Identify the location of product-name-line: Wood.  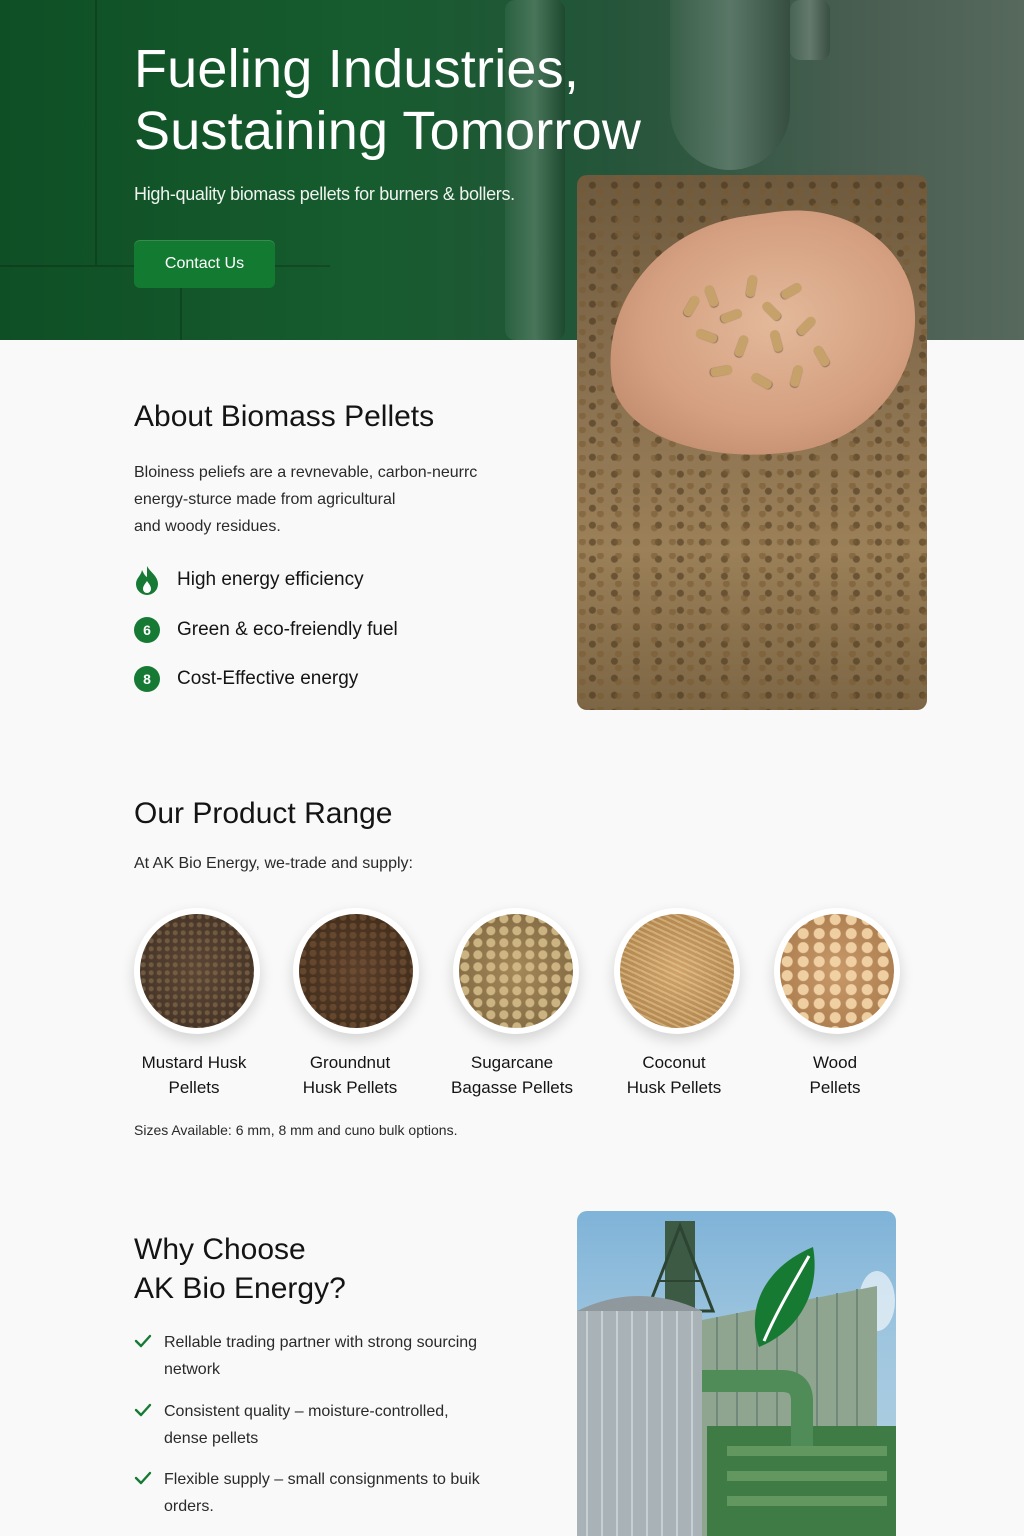
(835, 1062).